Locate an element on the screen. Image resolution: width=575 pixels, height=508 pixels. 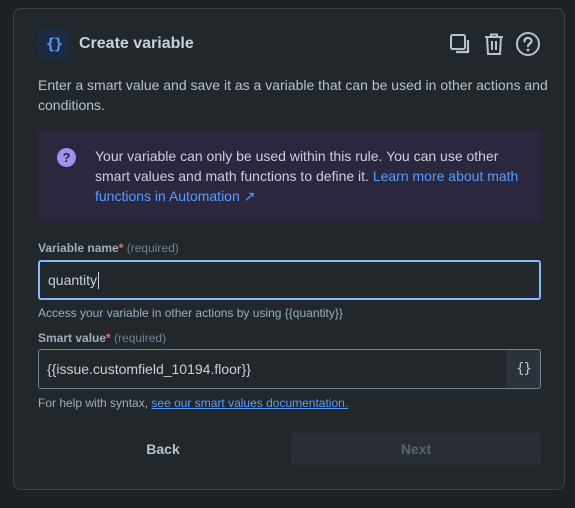
help-button is located at coordinates (528, 44).